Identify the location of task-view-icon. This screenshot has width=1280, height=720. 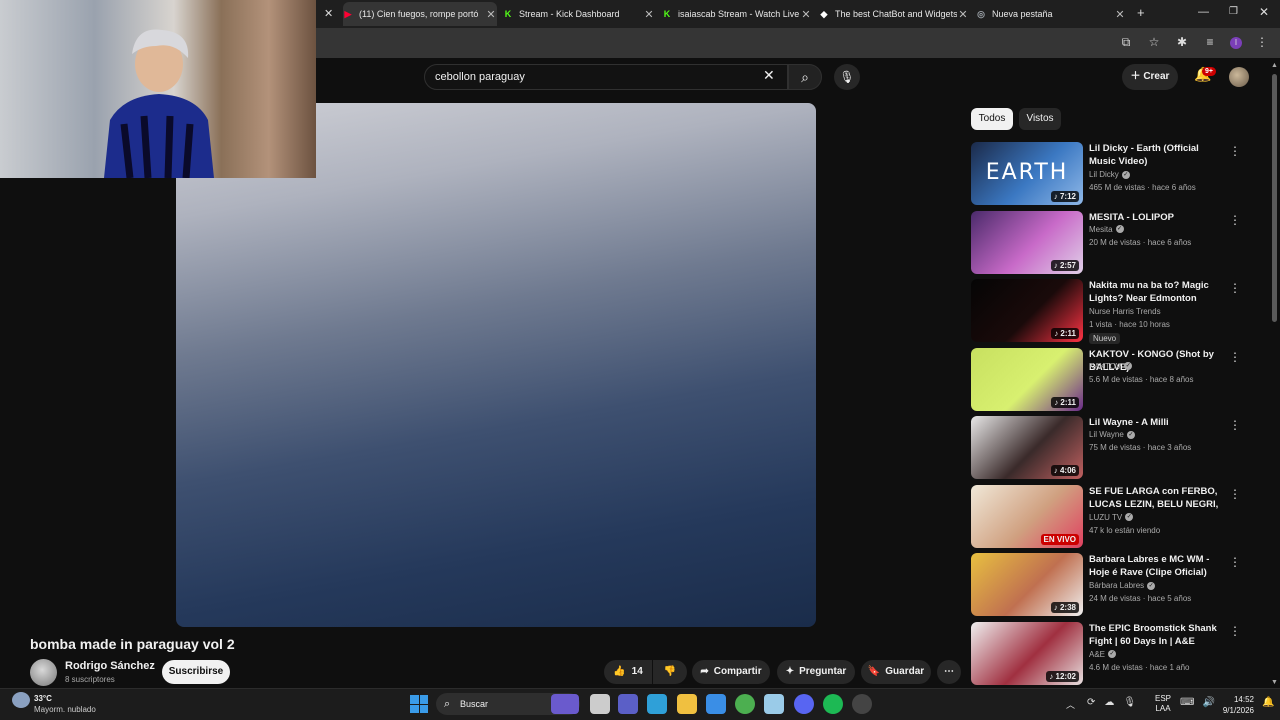
(600, 704).